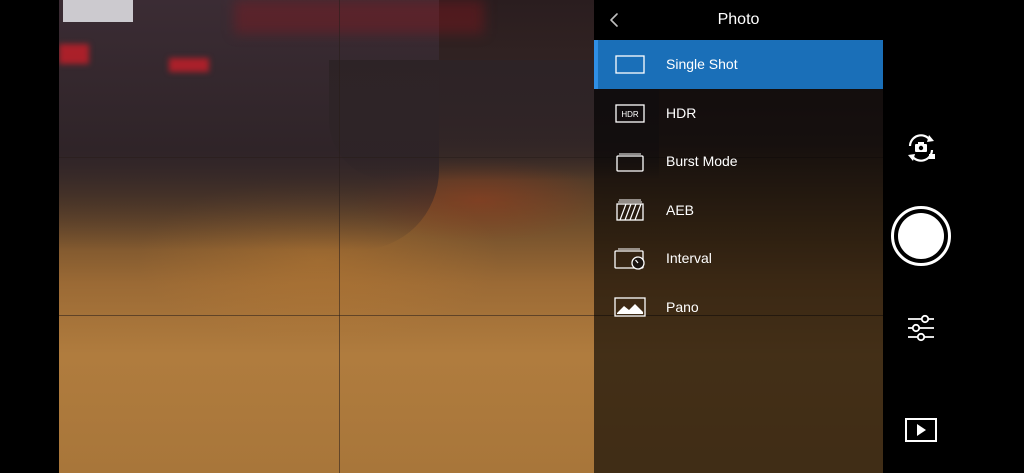  I want to click on single-shot-icon, so click(630, 64).